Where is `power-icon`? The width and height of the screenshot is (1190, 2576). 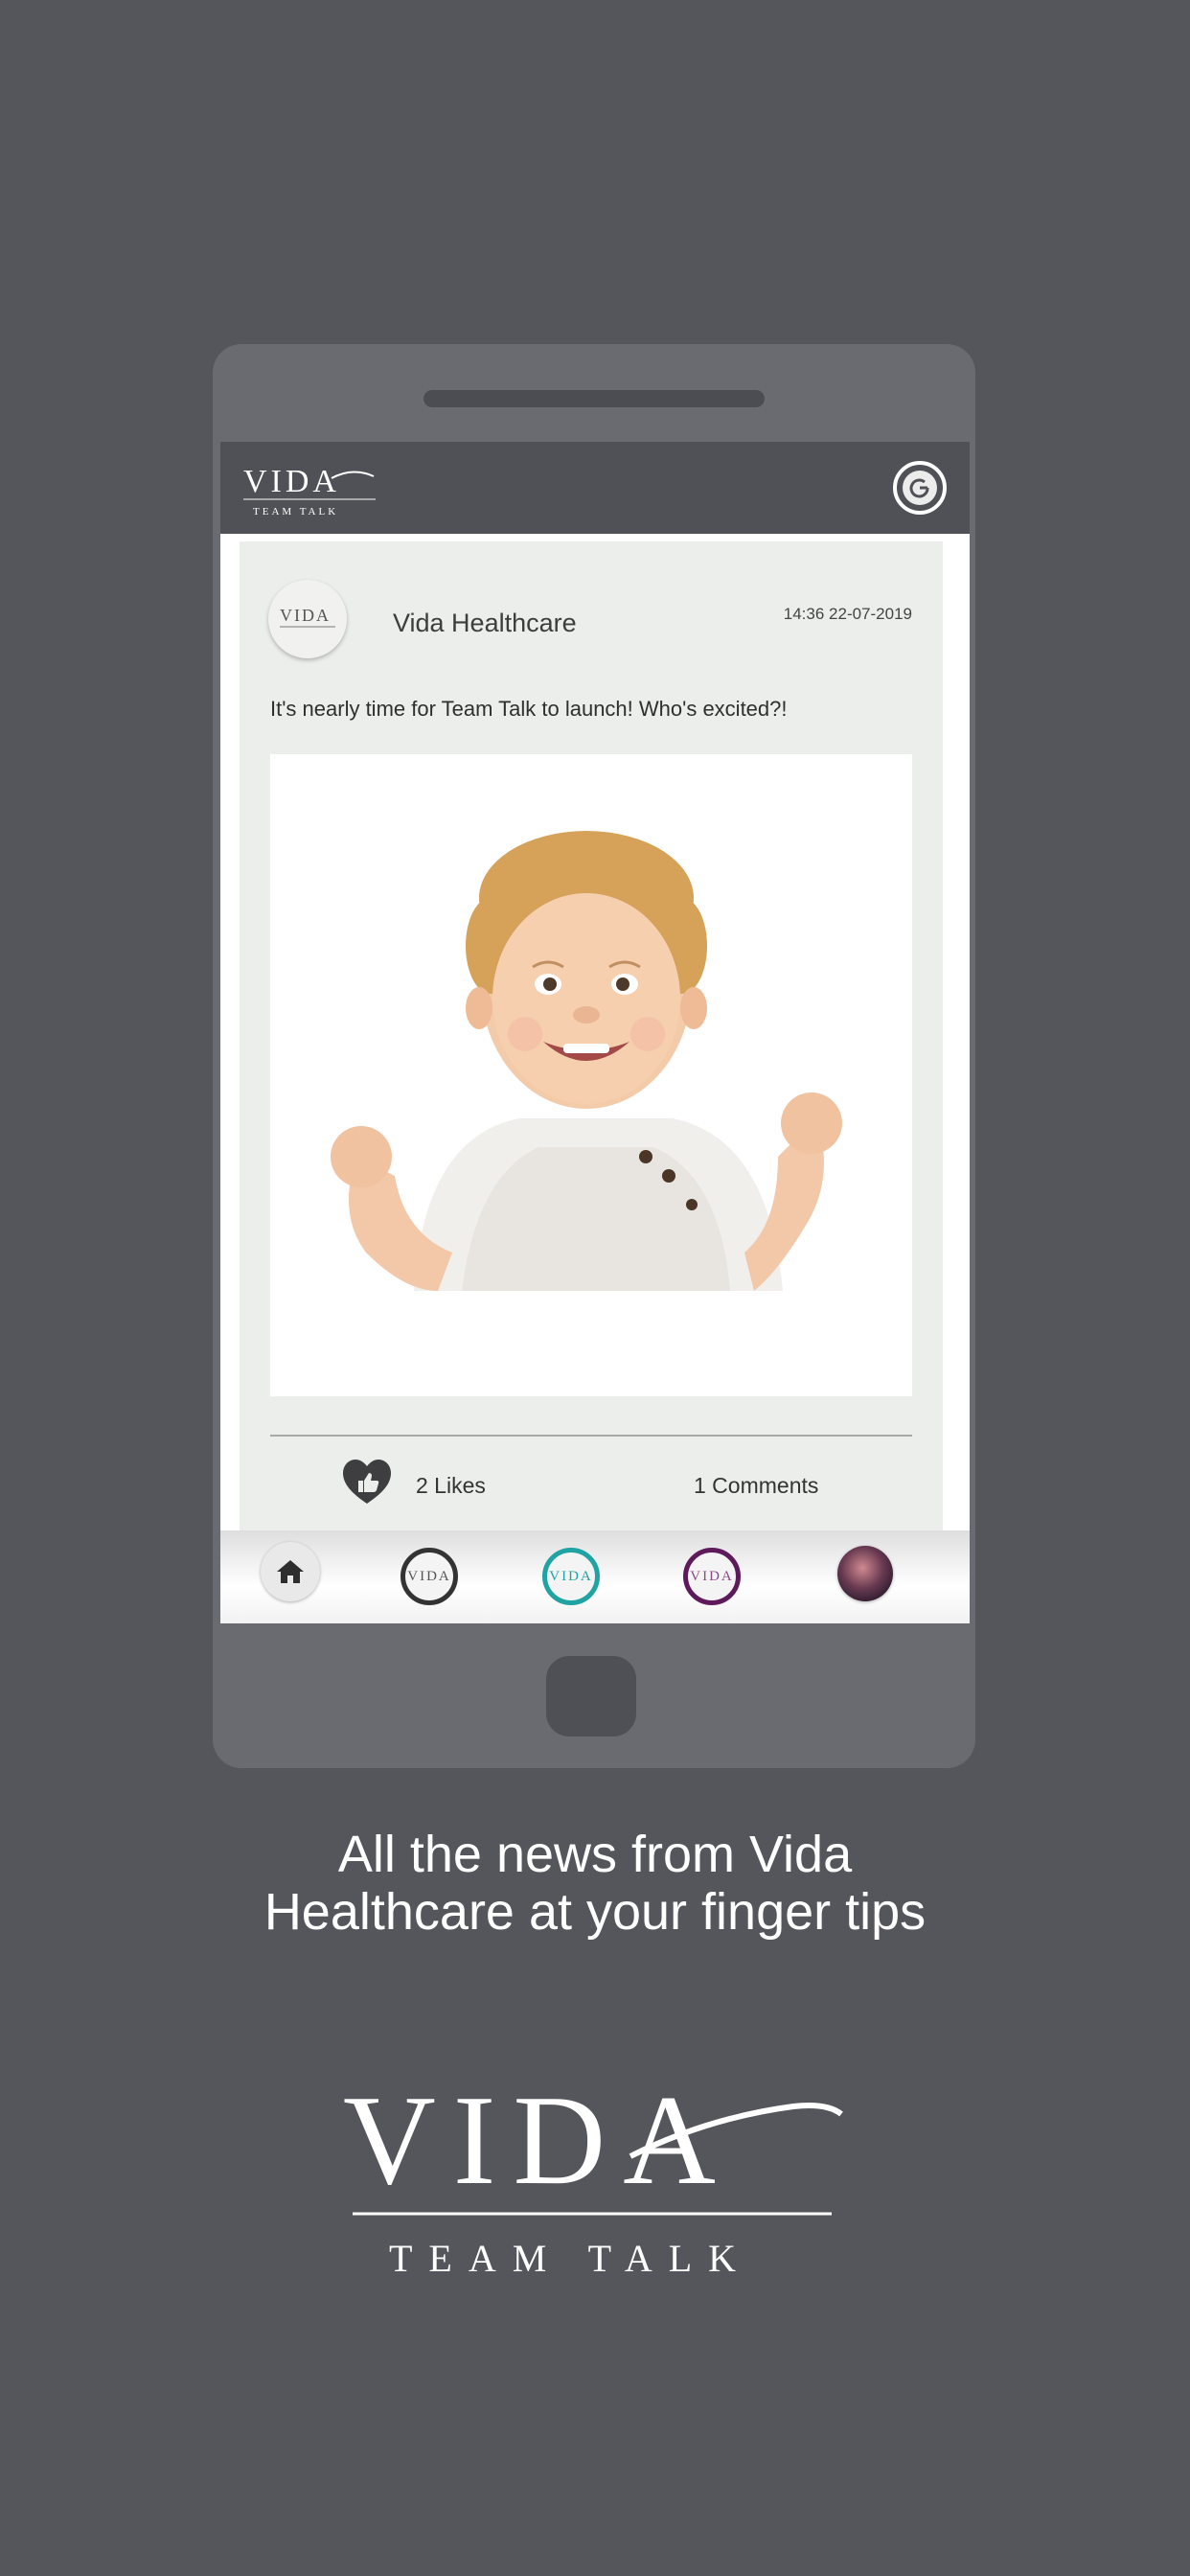
power-icon is located at coordinates (920, 488).